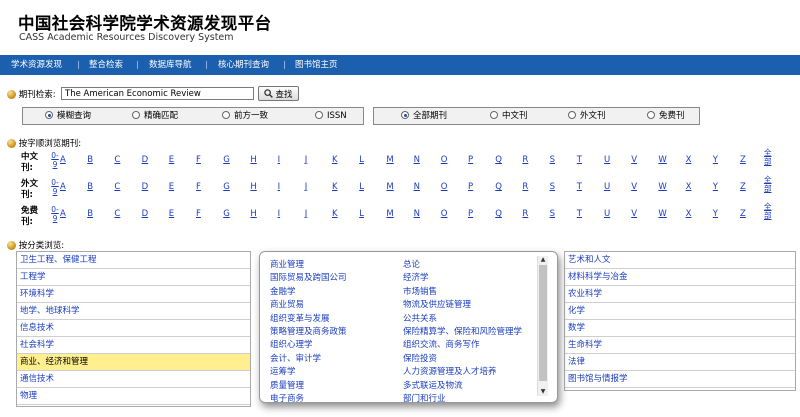  What do you see at coordinates (585, 345) in the screenshot?
I see `category-link: 生命科学` at bounding box center [585, 345].